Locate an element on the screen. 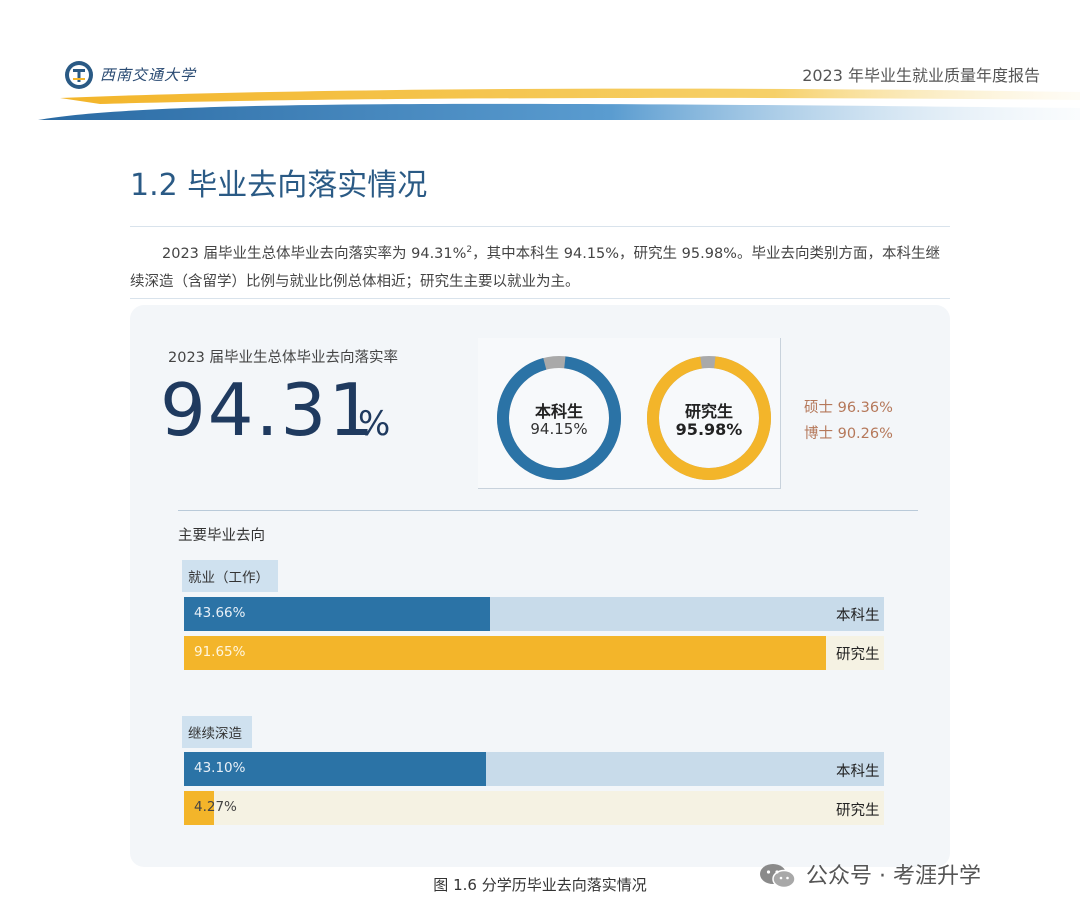  bar-track is located at coordinates (534, 808).